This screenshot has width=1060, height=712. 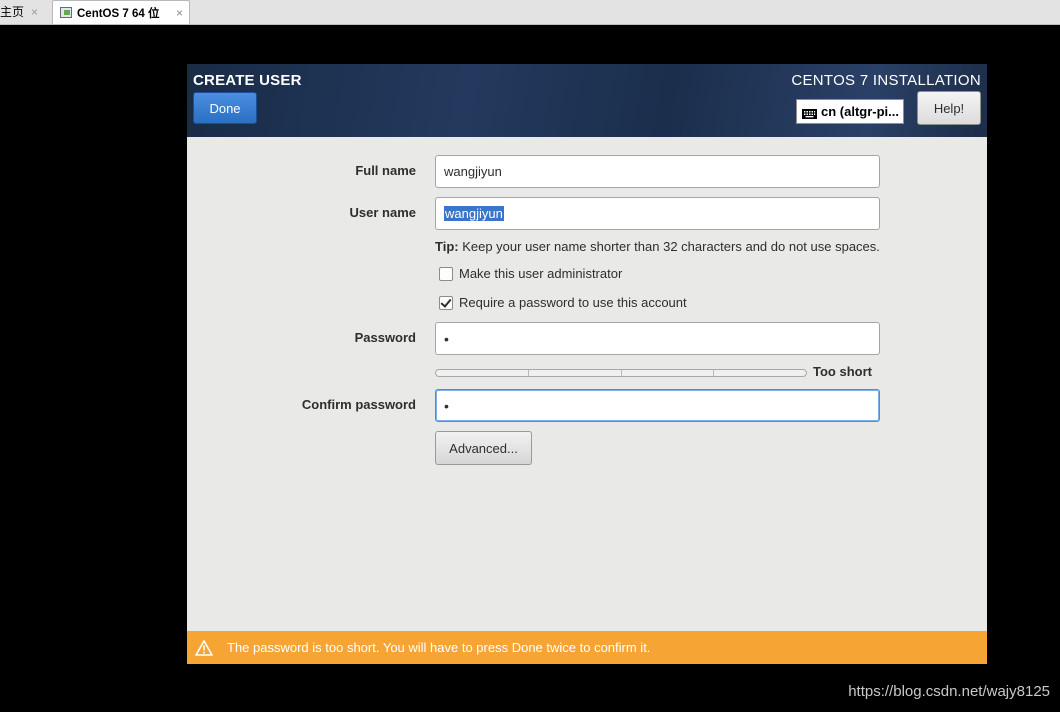 I want to click on warning-icon, so click(x=204, y=647).